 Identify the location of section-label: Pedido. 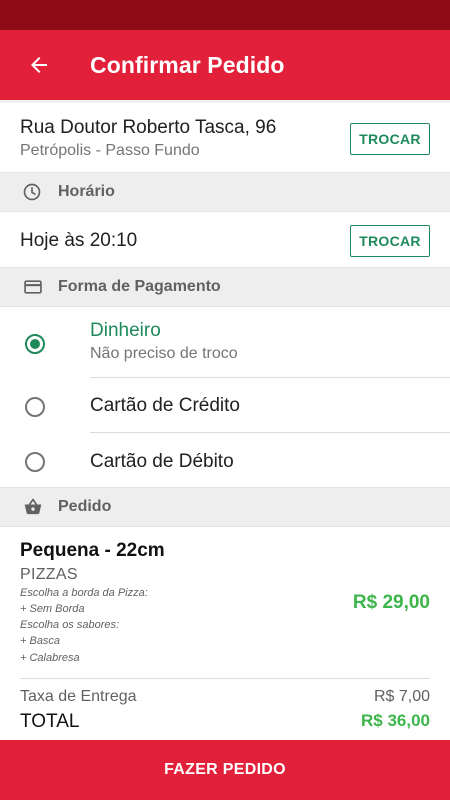
(85, 506).